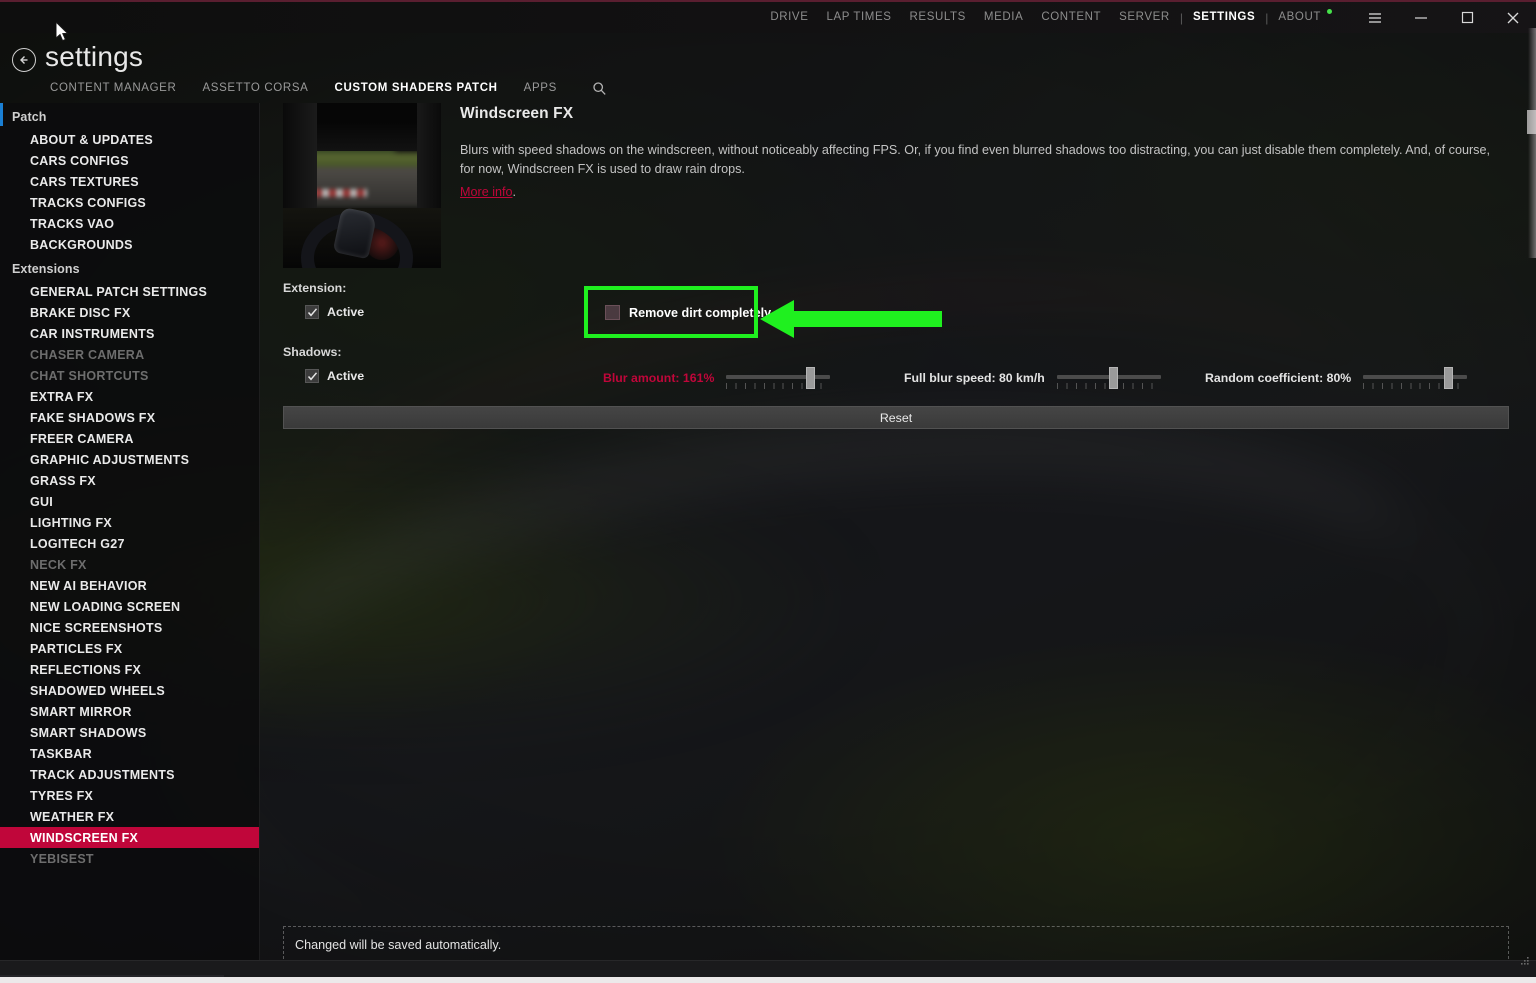 The image size is (1536, 983). I want to click on sidebar-item-graphic-adjustments: GRAPHIC ADJUSTMENTS, so click(129, 459).